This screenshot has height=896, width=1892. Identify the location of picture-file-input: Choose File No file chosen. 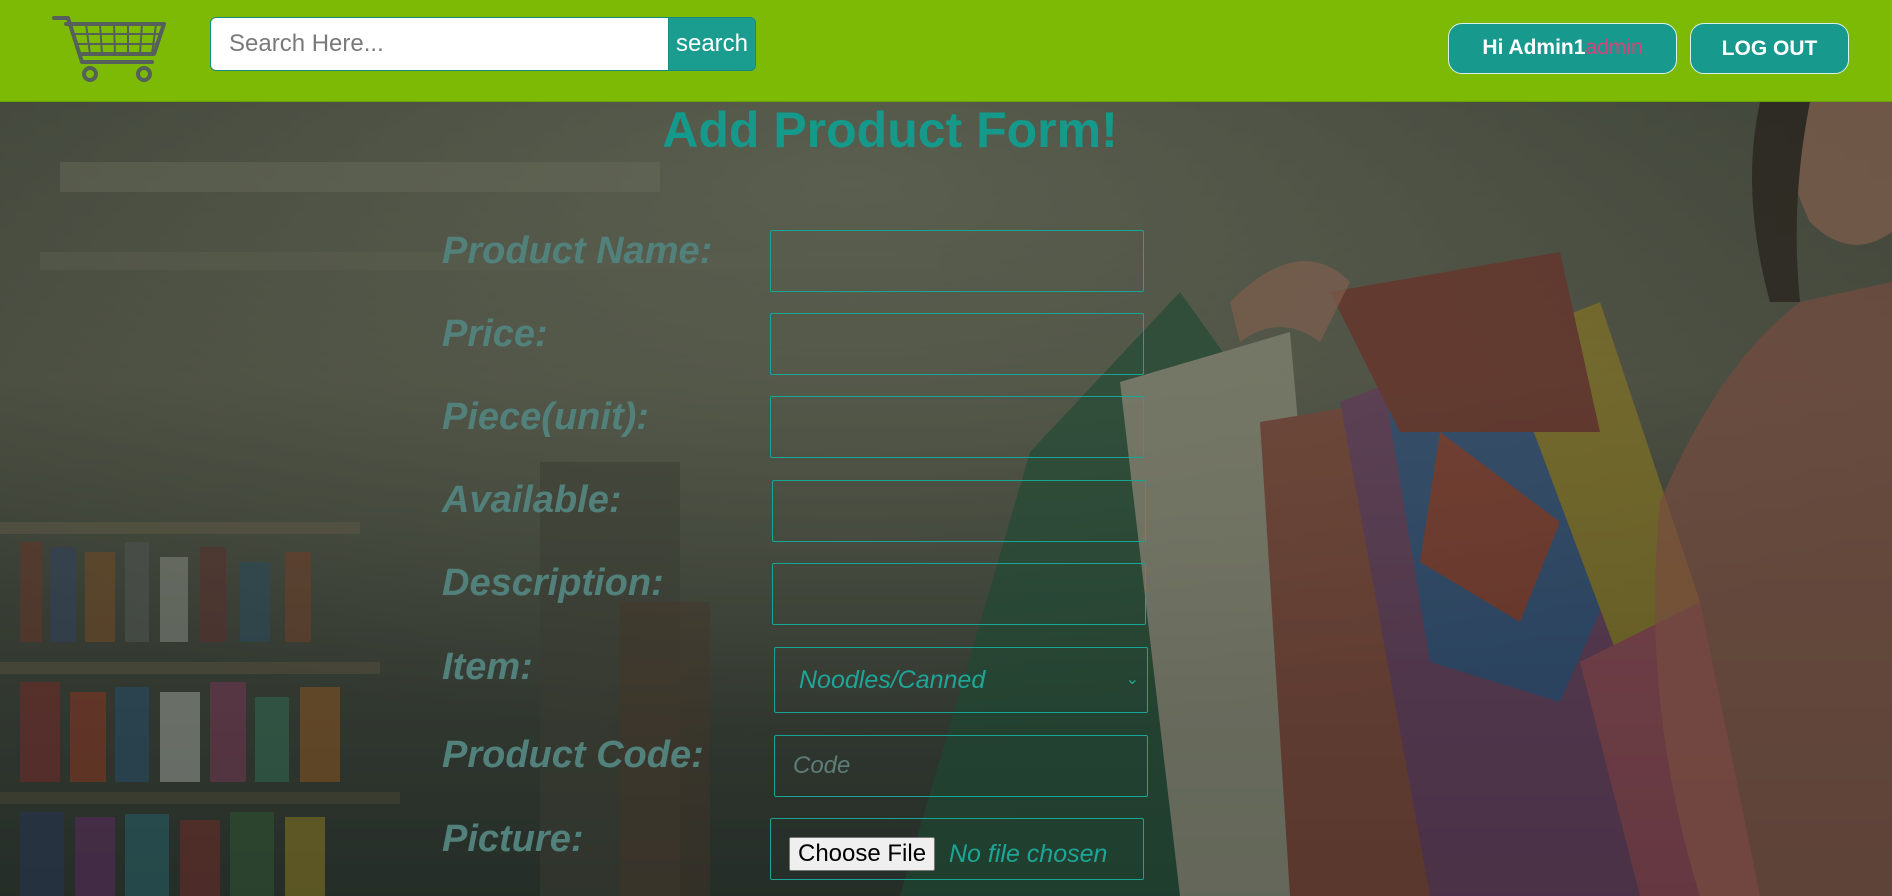
(957, 849).